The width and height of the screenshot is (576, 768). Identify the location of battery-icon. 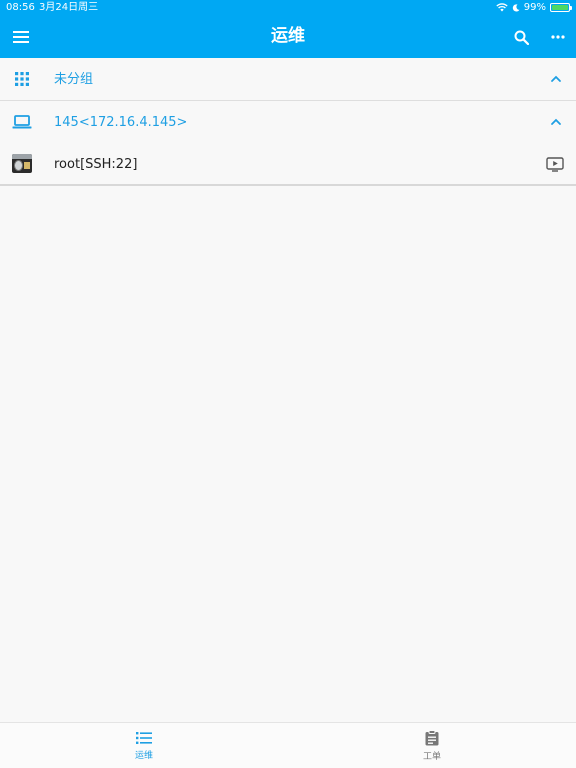
(561, 7).